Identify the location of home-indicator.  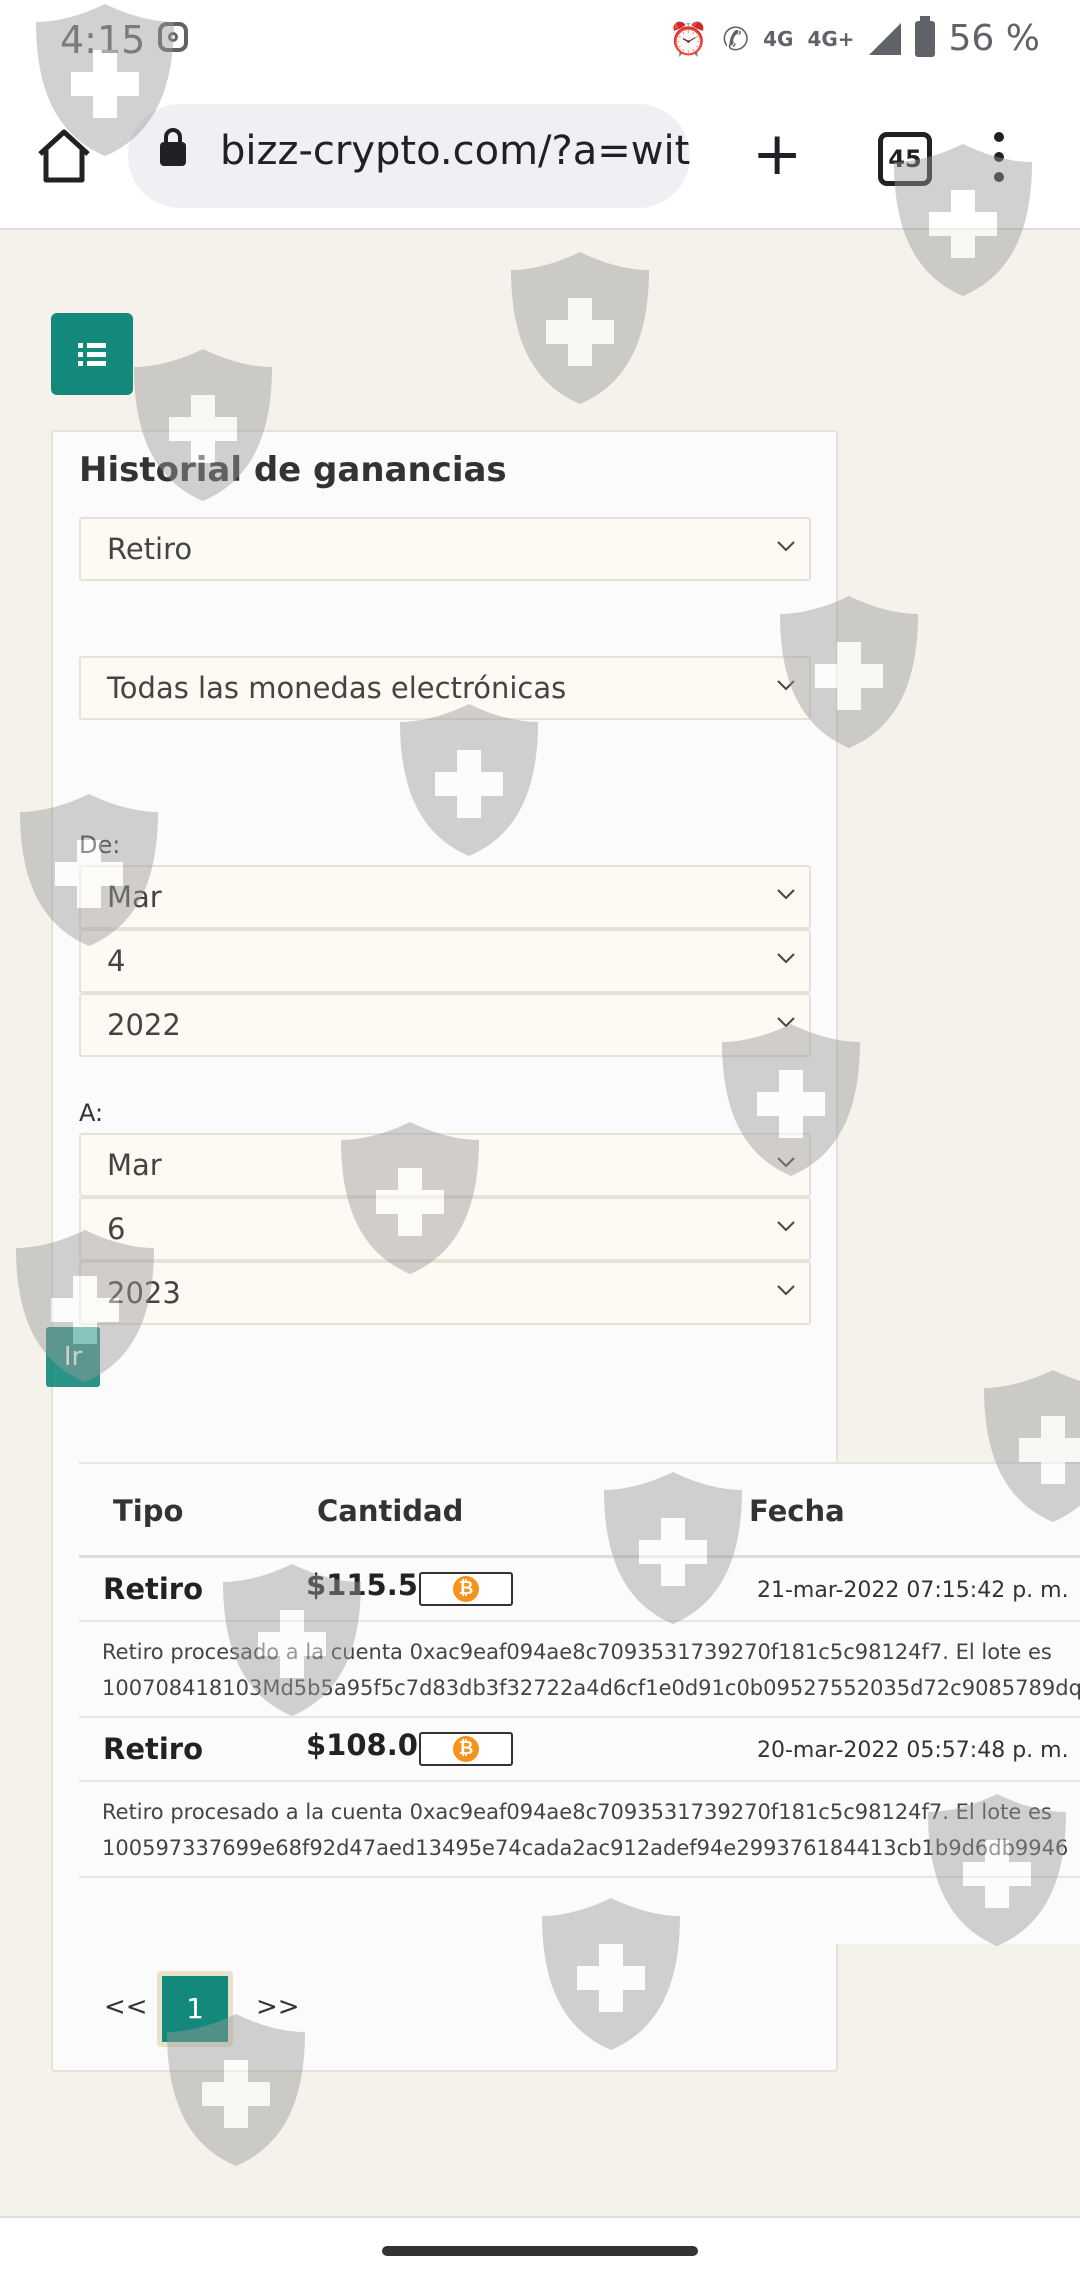
(540, 2251).